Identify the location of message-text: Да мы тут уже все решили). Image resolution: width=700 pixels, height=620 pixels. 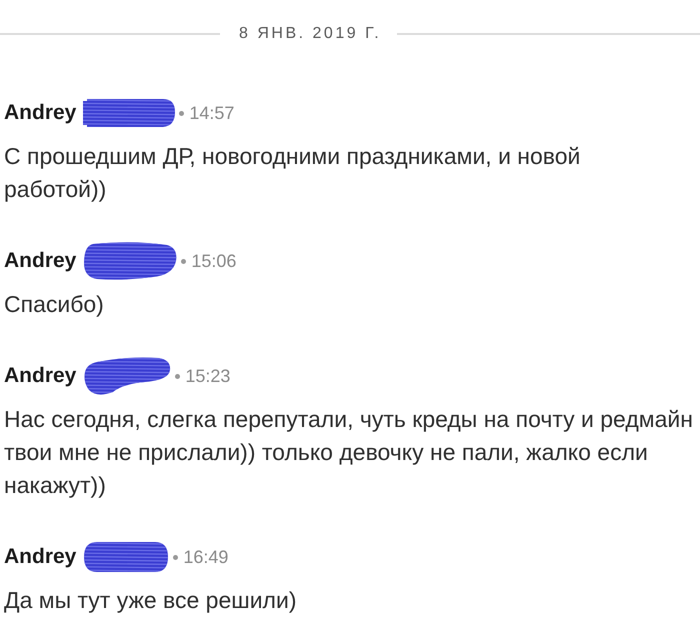
(151, 600).